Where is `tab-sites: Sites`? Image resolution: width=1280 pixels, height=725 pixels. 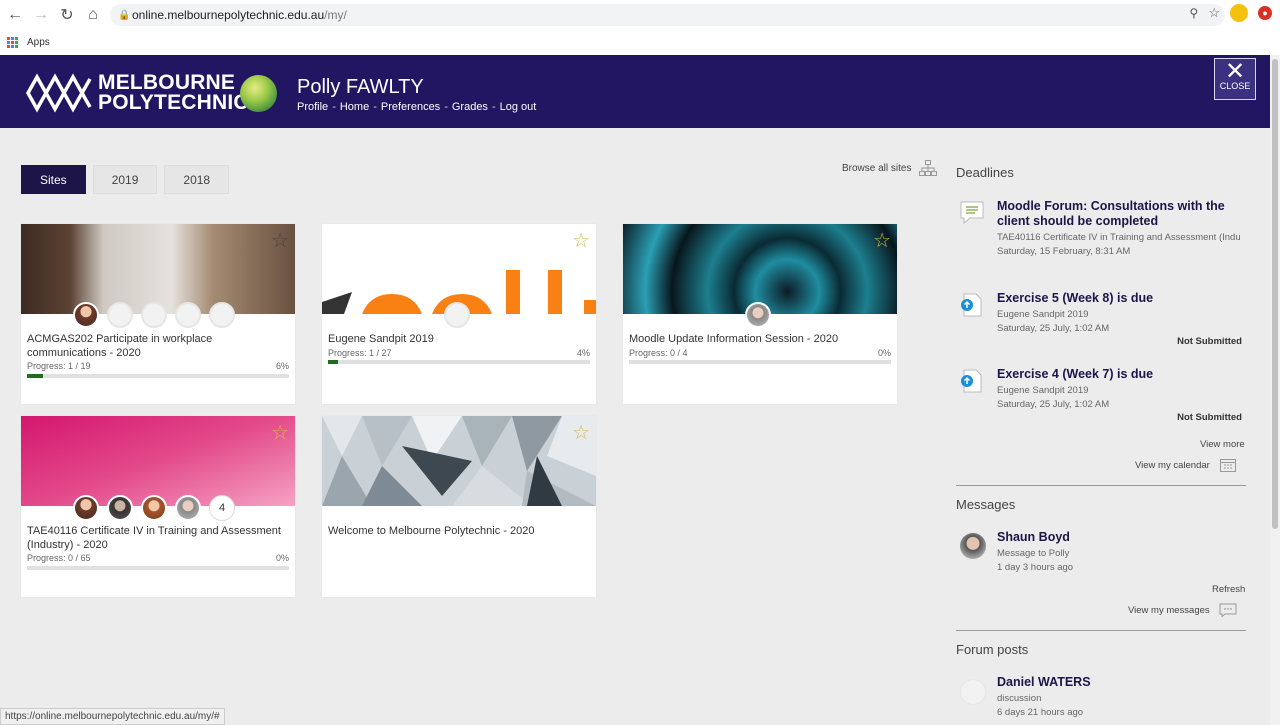 tab-sites: Sites is located at coordinates (53, 179).